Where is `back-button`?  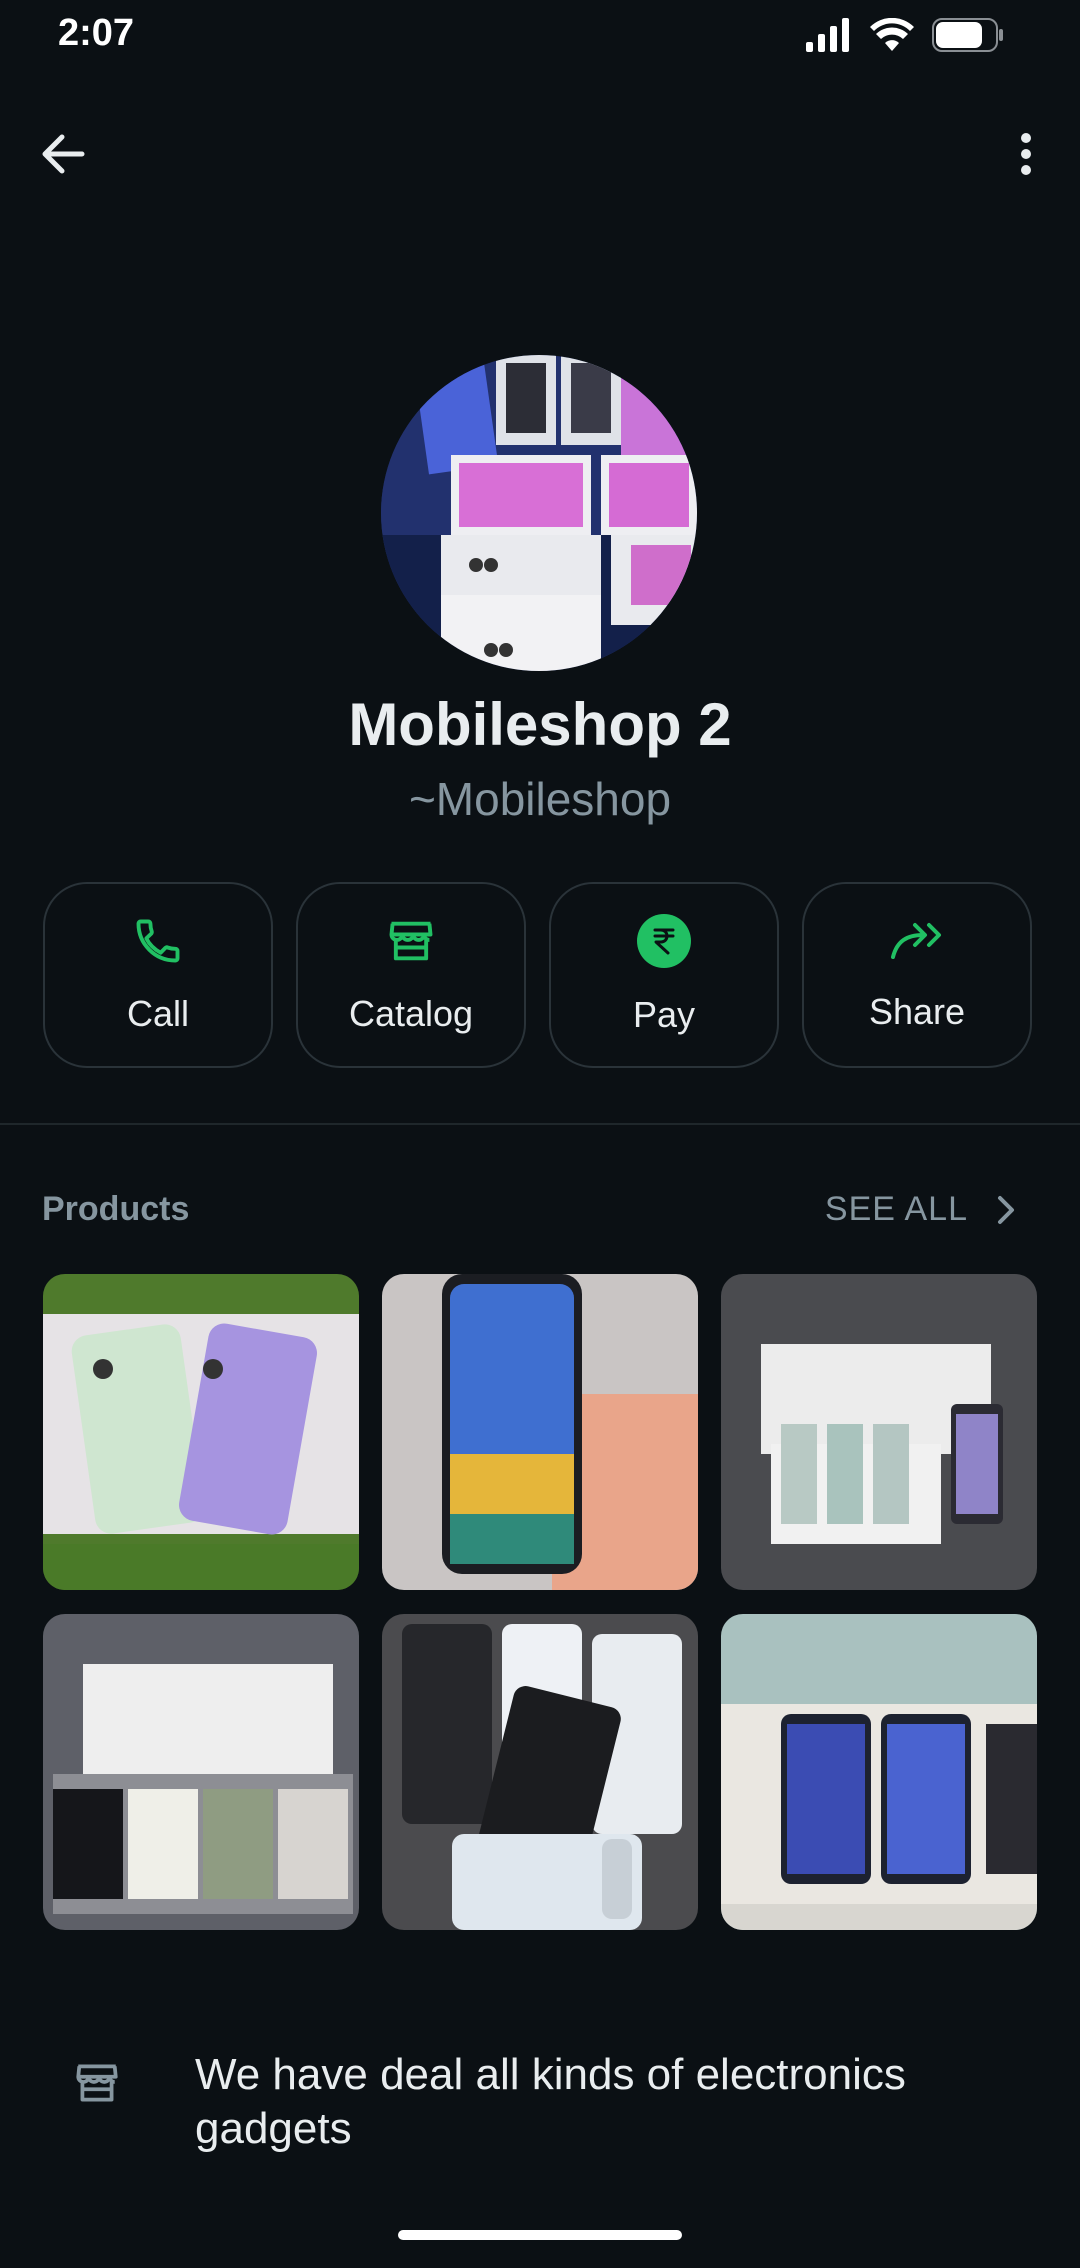
back-button is located at coordinates (64, 154).